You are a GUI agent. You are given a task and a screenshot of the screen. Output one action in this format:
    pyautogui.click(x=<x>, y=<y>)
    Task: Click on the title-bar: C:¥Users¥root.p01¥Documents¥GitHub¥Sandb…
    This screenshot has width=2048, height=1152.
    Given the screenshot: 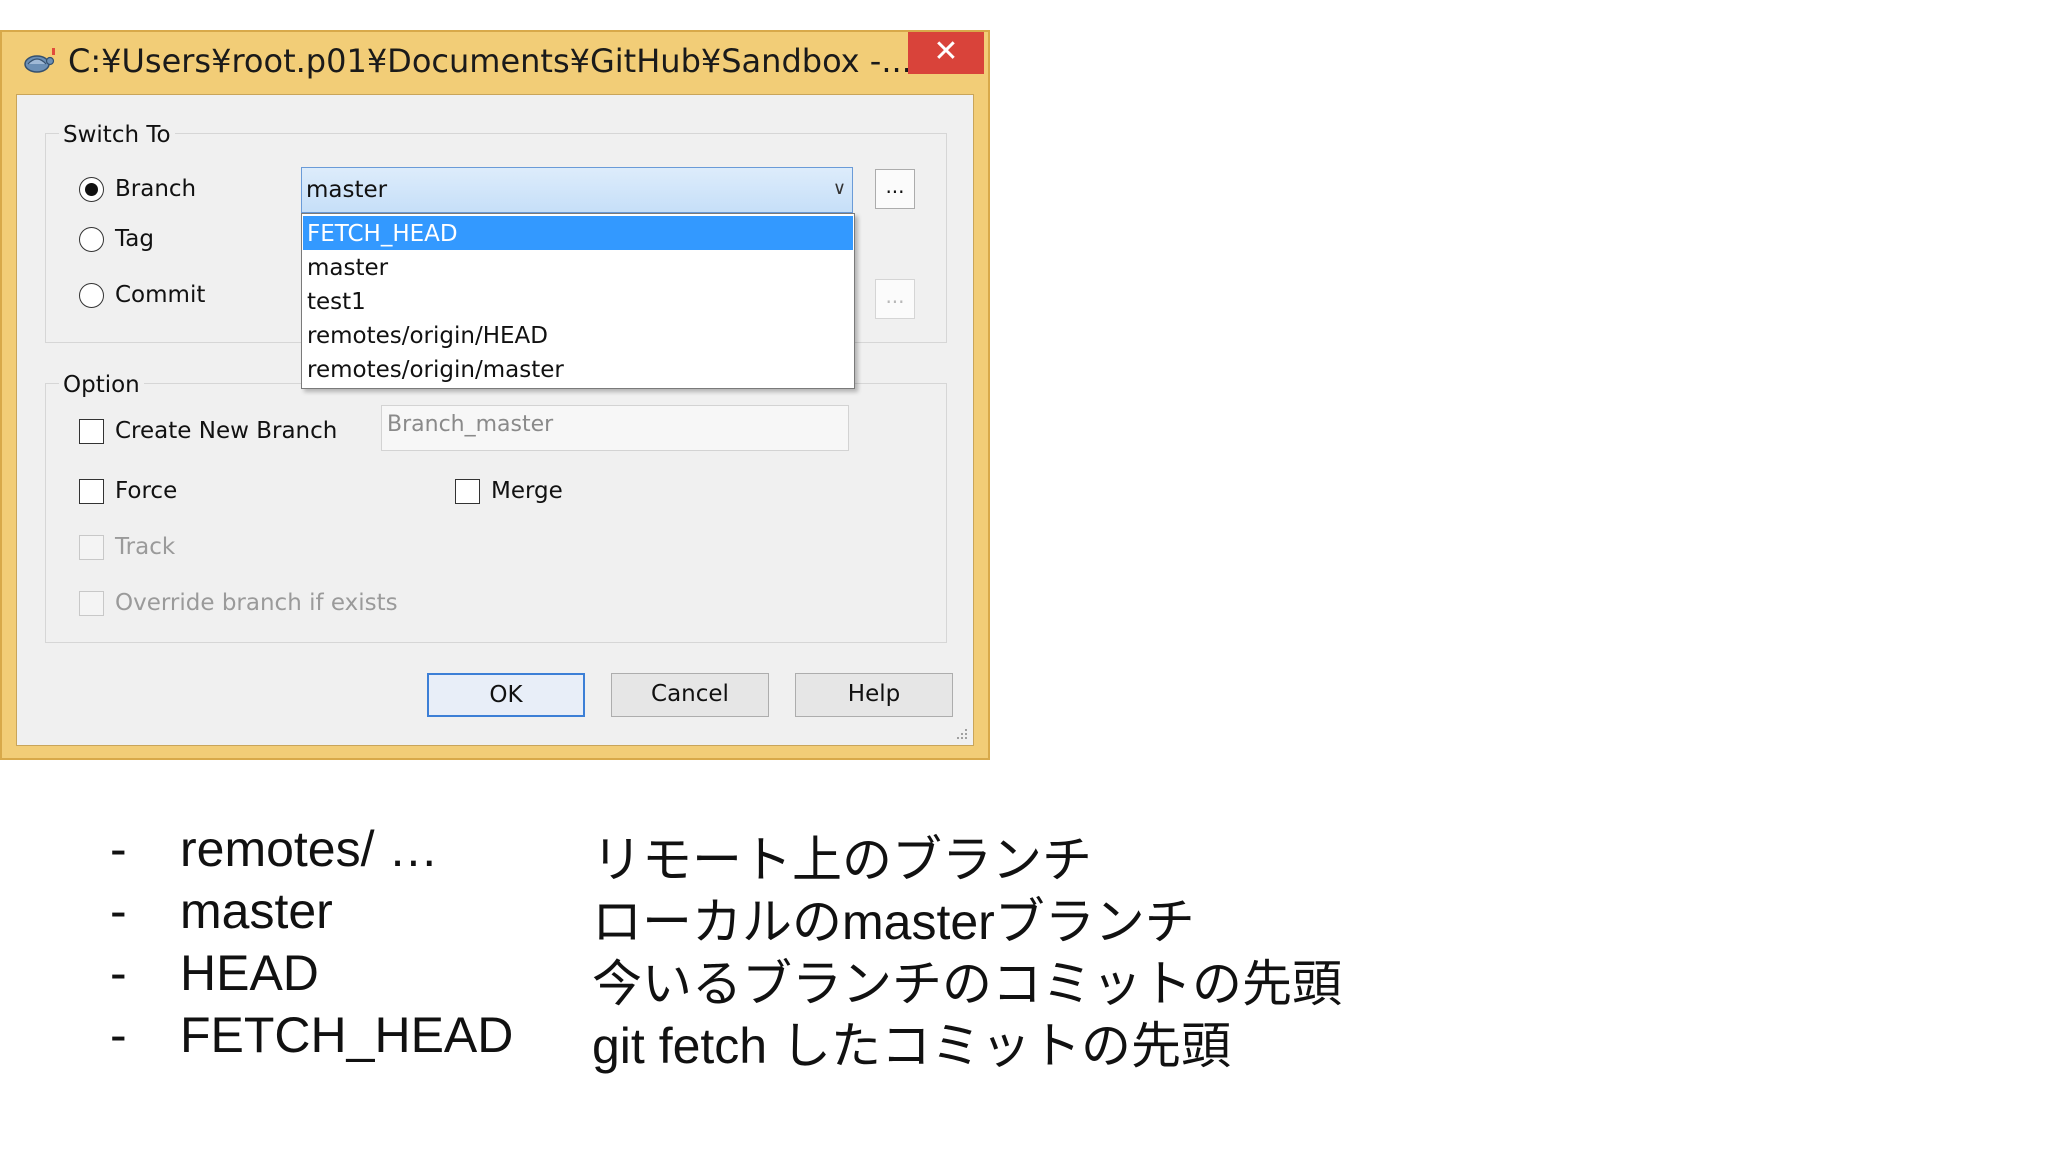 What is the action you would take?
    pyautogui.click(x=495, y=63)
    